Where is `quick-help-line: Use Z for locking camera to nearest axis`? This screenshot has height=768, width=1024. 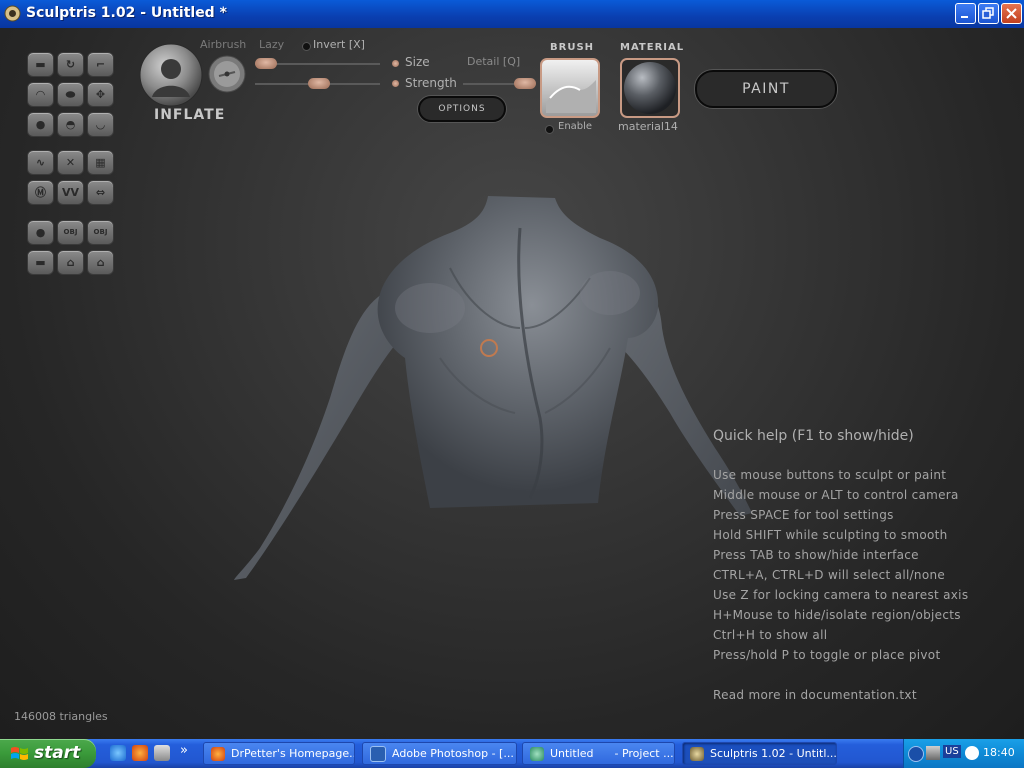
quick-help-line: Use Z for locking camera to nearest axis is located at coordinates (841, 595).